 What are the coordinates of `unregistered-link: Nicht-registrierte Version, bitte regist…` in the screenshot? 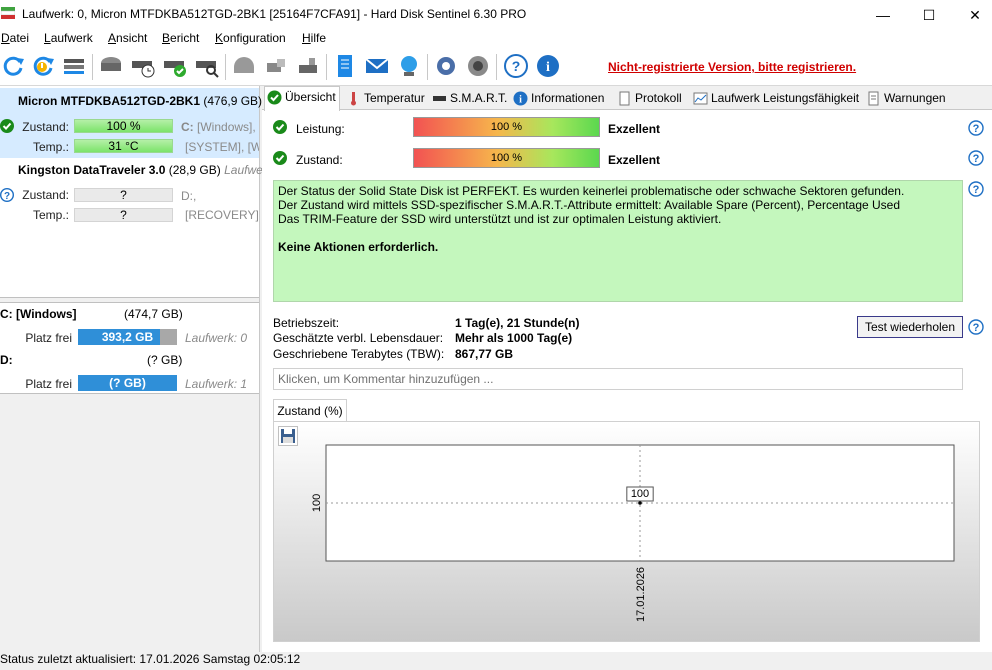 It's located at (732, 67).